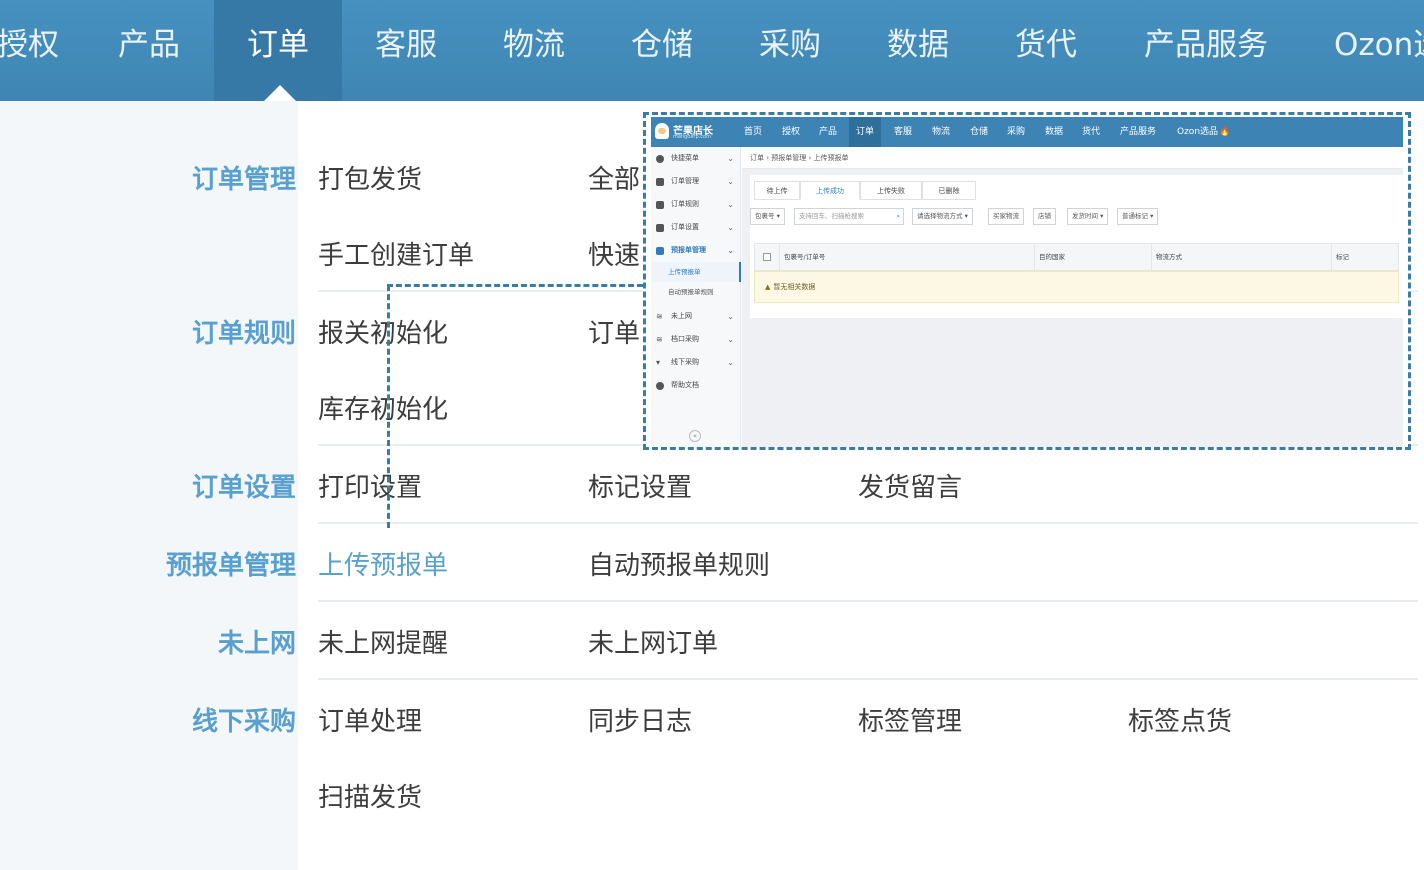 This screenshot has width=1424, height=870. I want to click on link-all-orders: 全部, so click(614, 177).